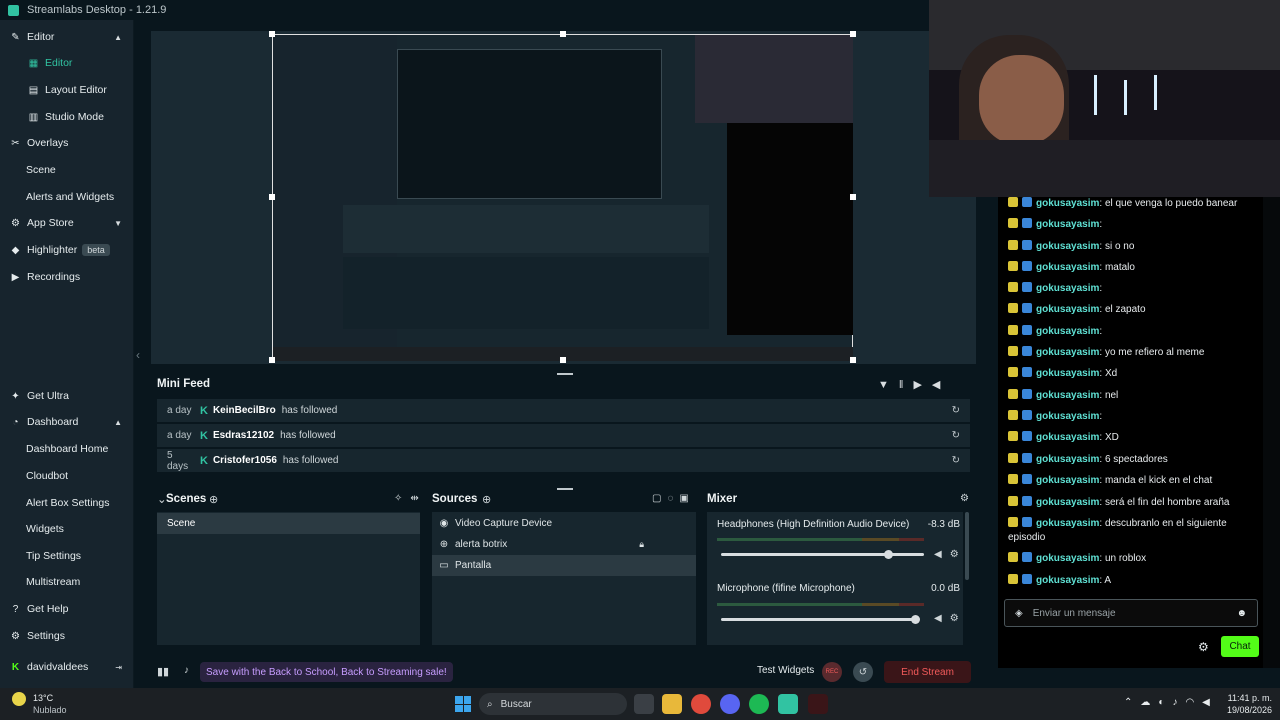  Describe the element at coordinates (67, 37) in the screenshot. I see `sidebar-item-editor-group: ✎ Editor ▲` at that location.